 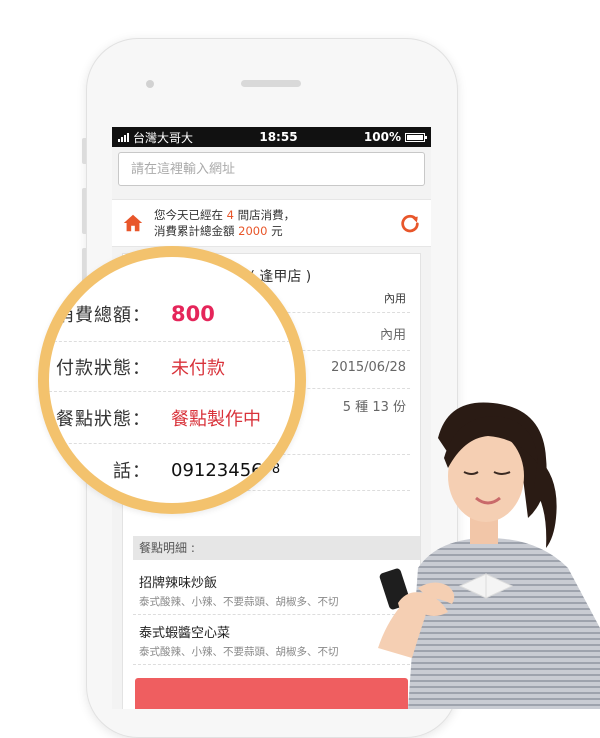 I want to click on url-bar, so click(x=271, y=169).